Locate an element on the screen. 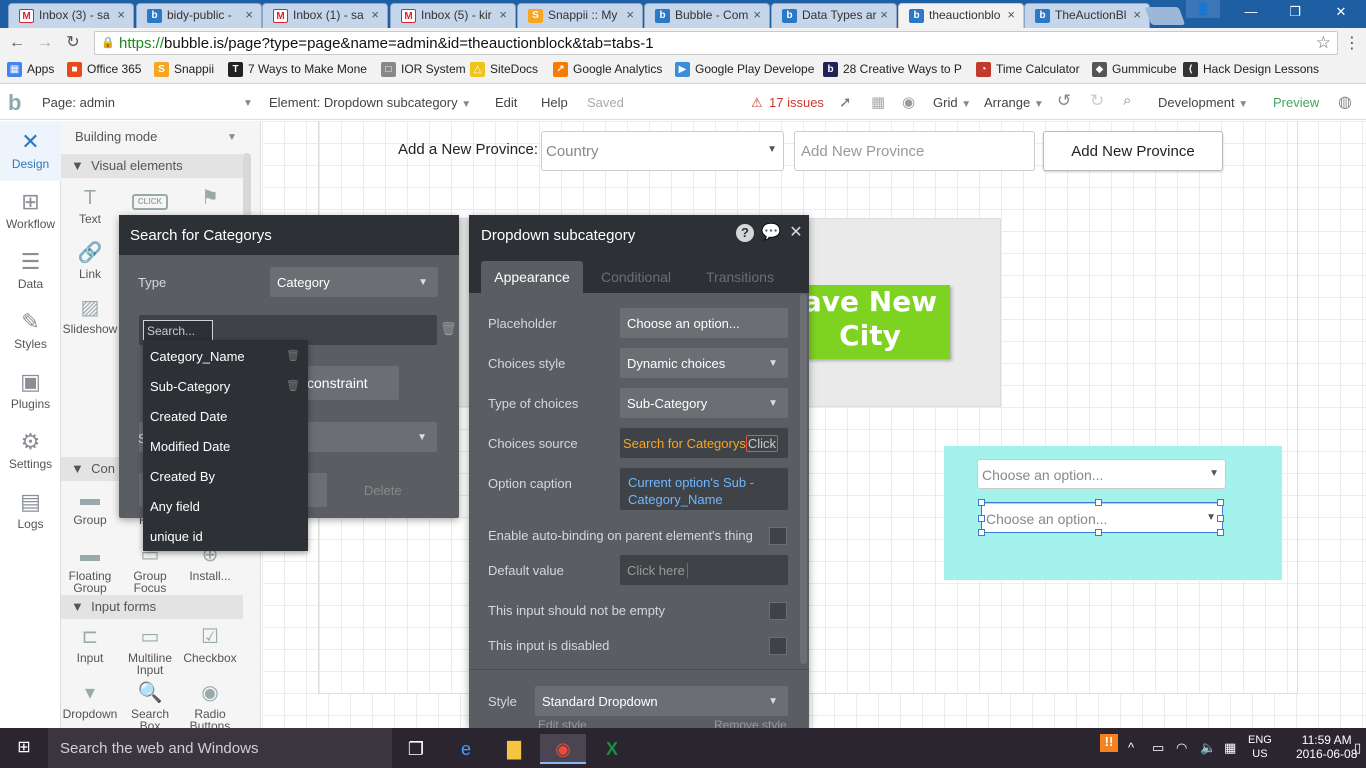 This screenshot has width=1366, height=768. not-empty-checkbox is located at coordinates (778, 611).